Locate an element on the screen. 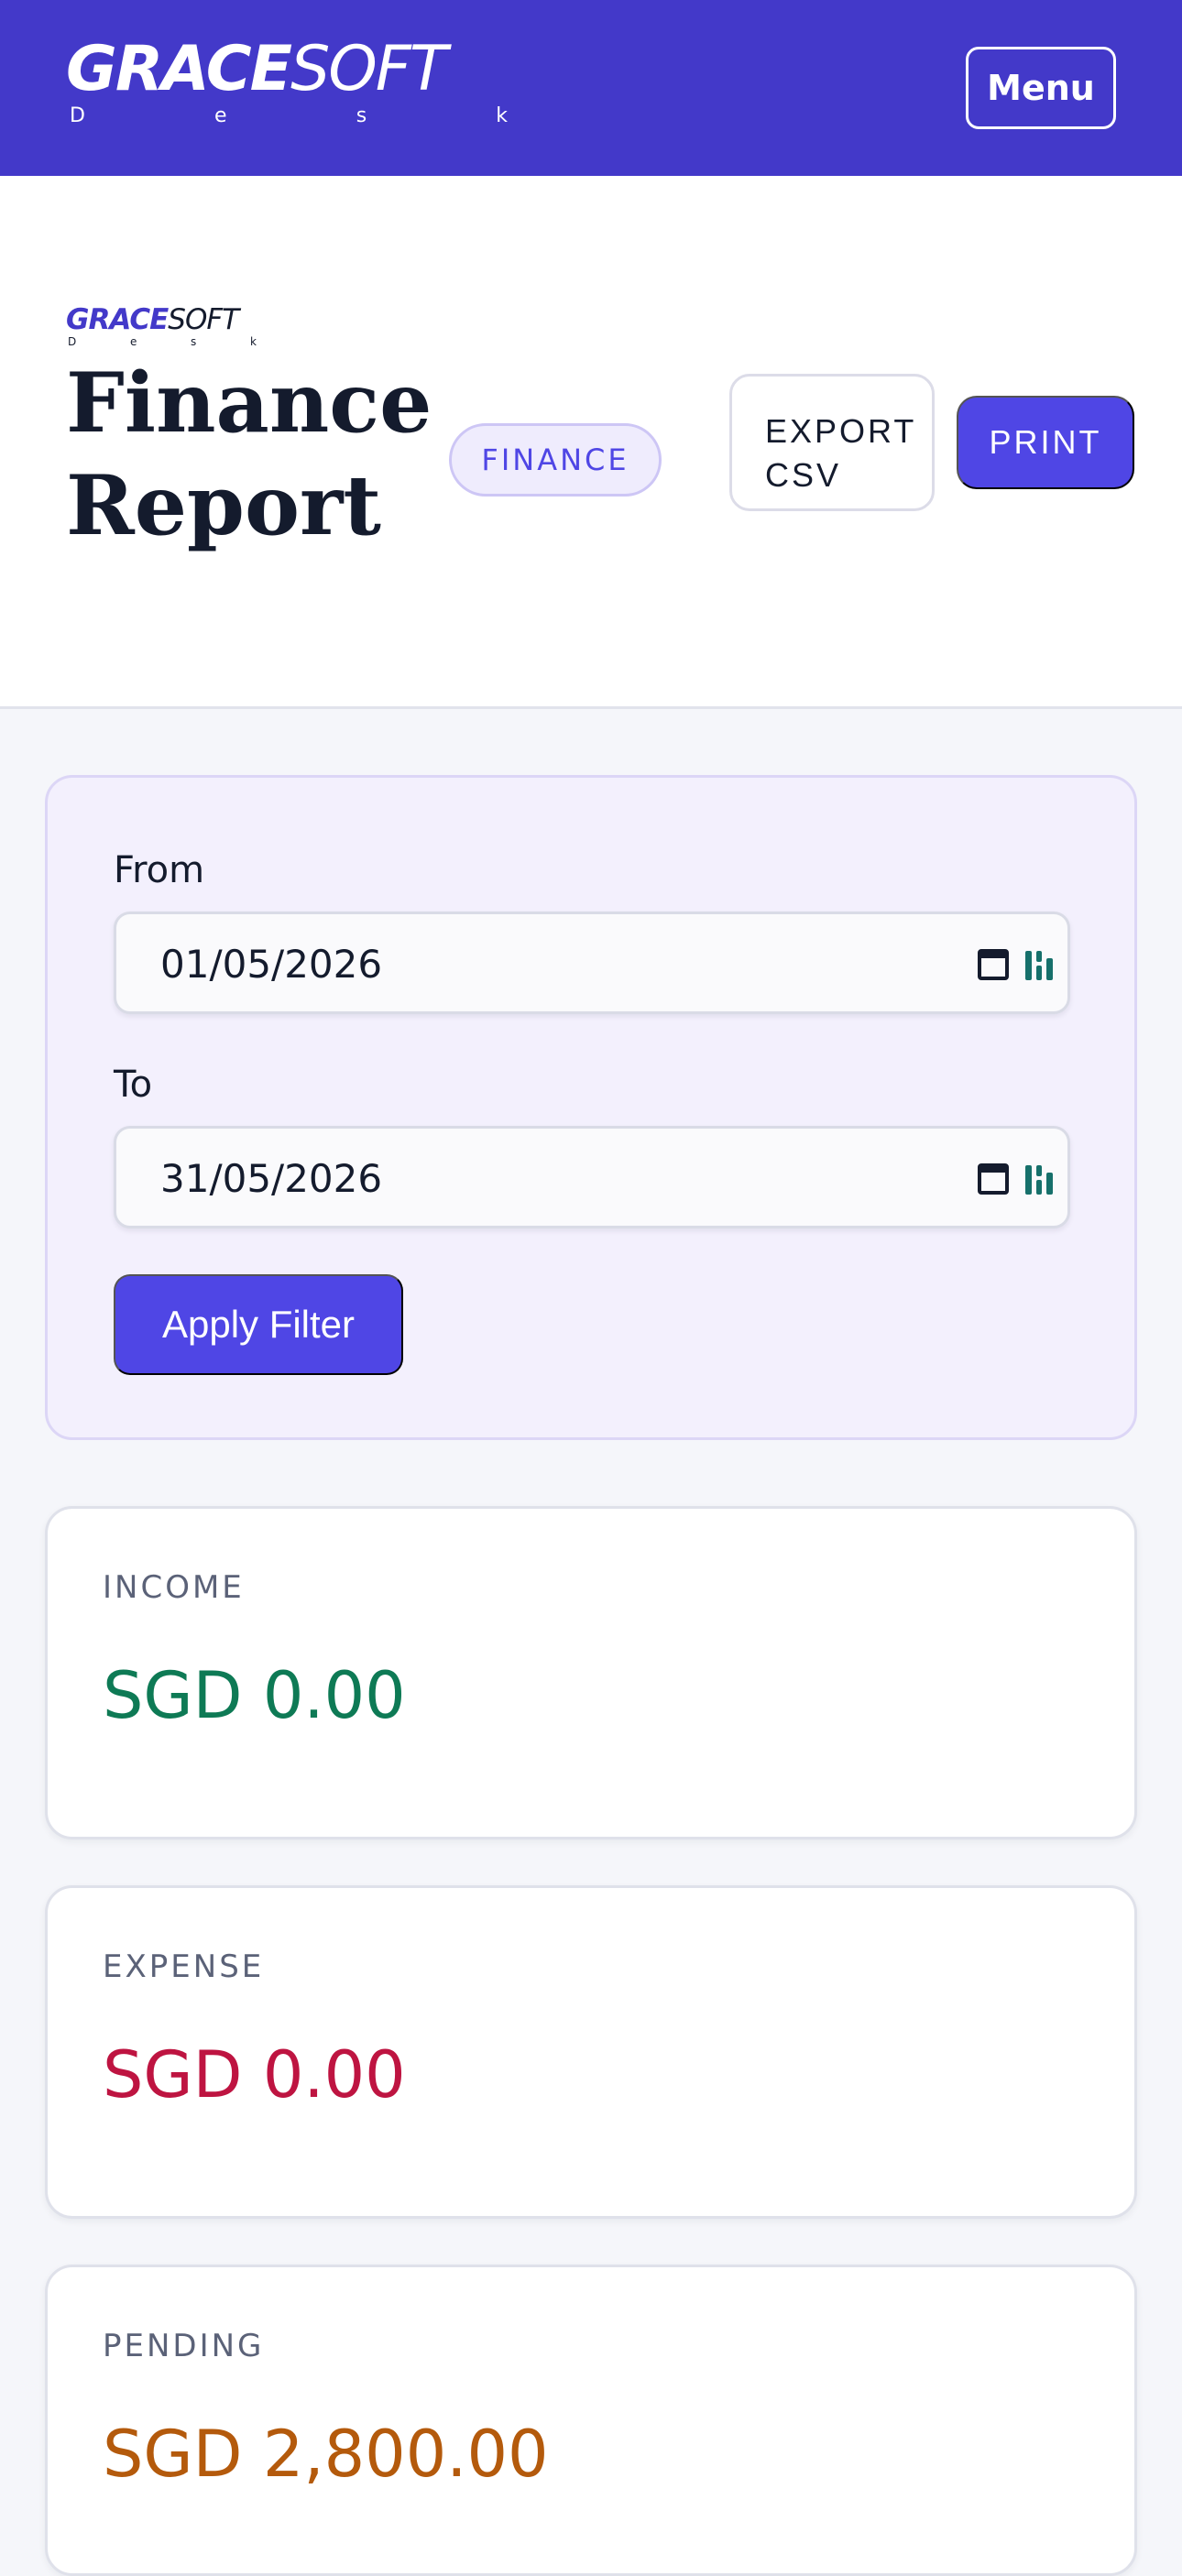 The height and width of the screenshot is (2576, 1182). brand-light-text: SOFT is located at coordinates (369, 69).